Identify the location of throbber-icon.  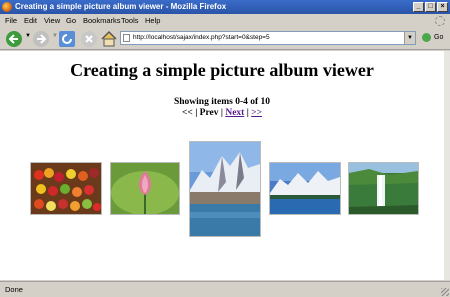
(440, 21).